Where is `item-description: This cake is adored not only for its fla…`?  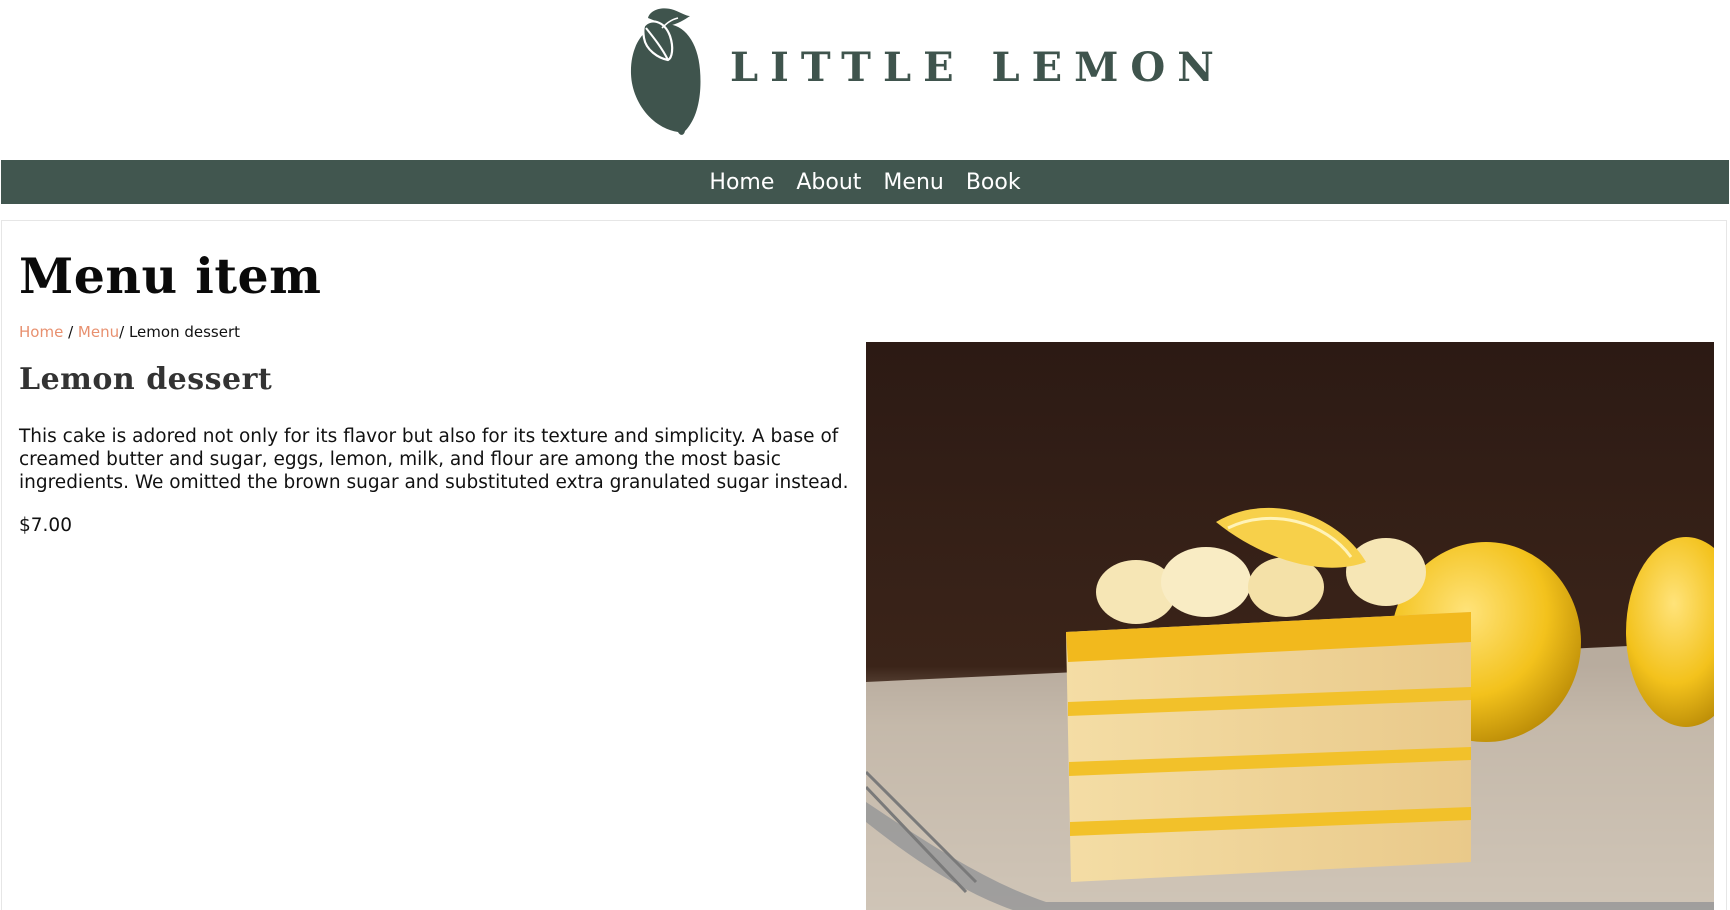
item-description: This cake is adored not only for its fla… is located at coordinates (434, 459).